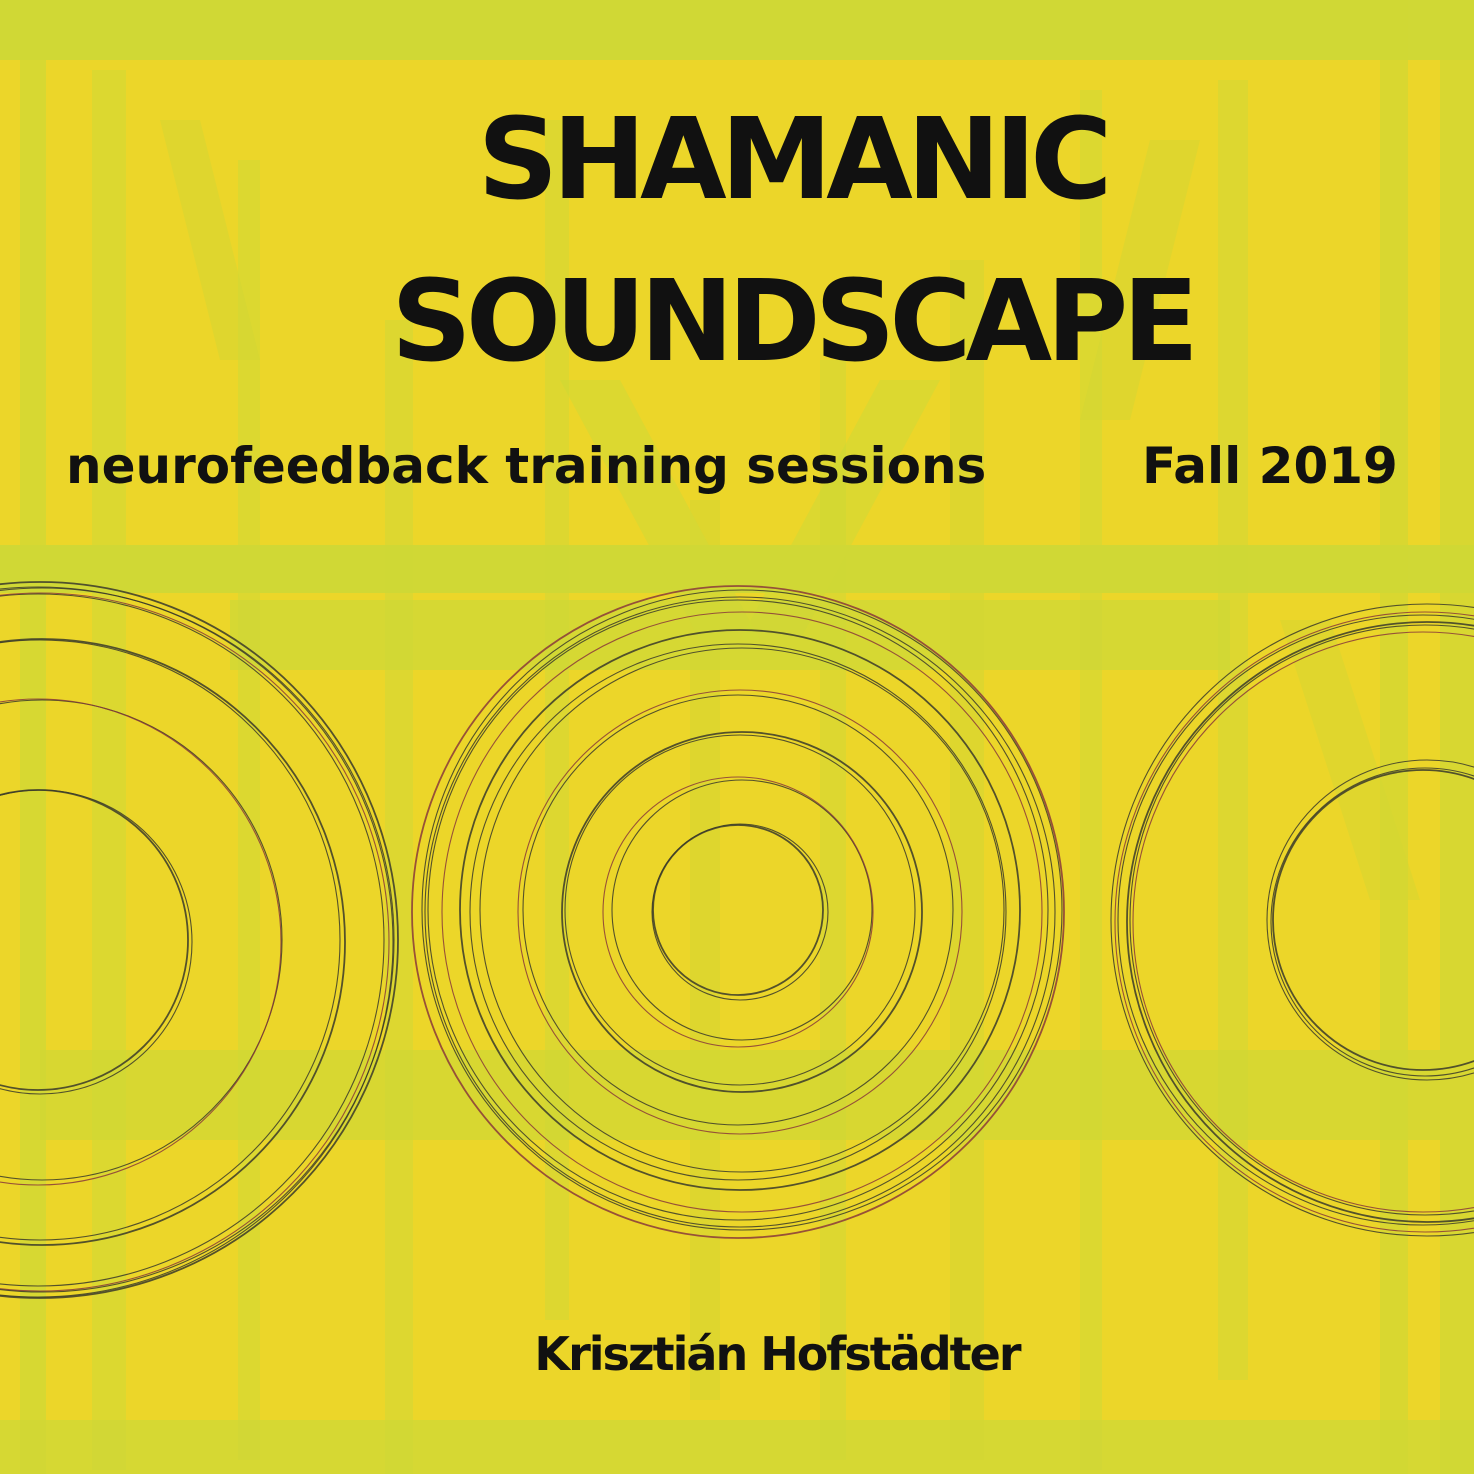 The width and height of the screenshot is (1474, 1474). Describe the element at coordinates (1270, 466) in the screenshot. I see `season-label: Fall 2019` at that location.